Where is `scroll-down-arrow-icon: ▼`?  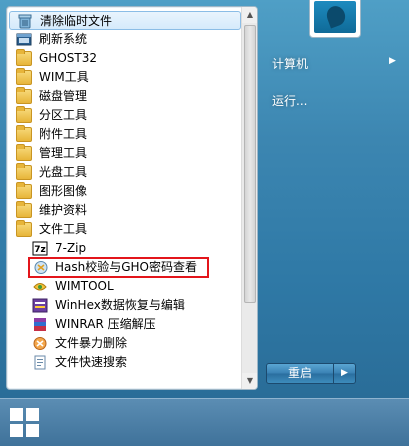
scroll-down-arrow-icon: ▼ is located at coordinates (249, 381).